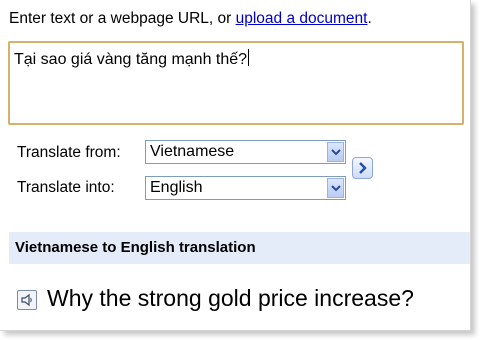  I want to click on upload-document-link: upload a document, so click(302, 18).